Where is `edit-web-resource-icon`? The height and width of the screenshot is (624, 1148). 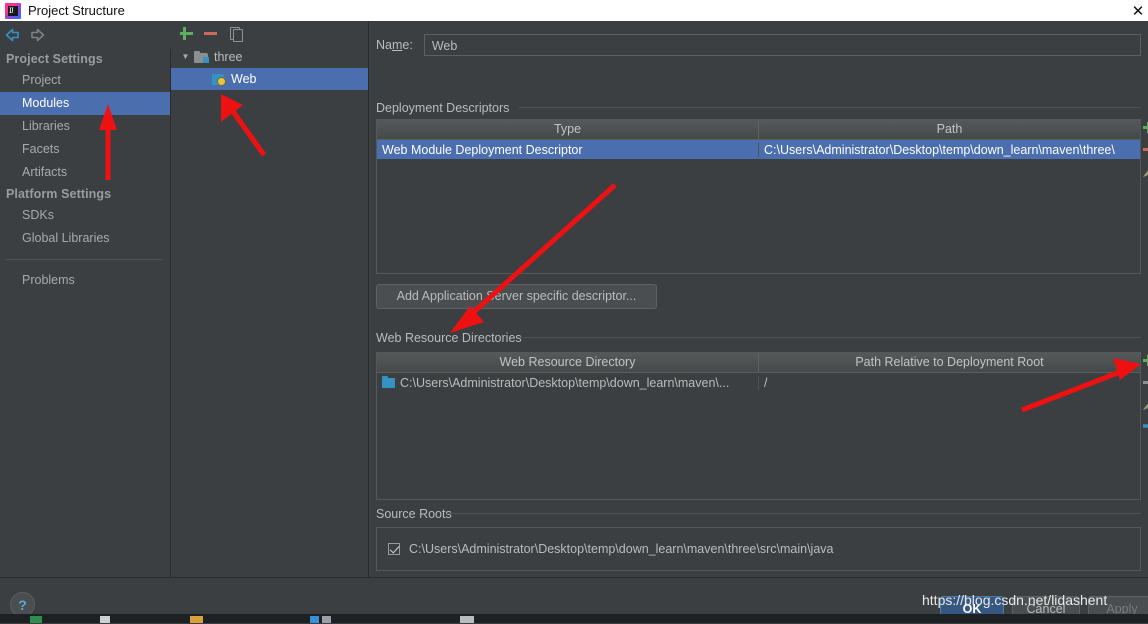
edit-web-resource-icon is located at coordinates (1145, 404).